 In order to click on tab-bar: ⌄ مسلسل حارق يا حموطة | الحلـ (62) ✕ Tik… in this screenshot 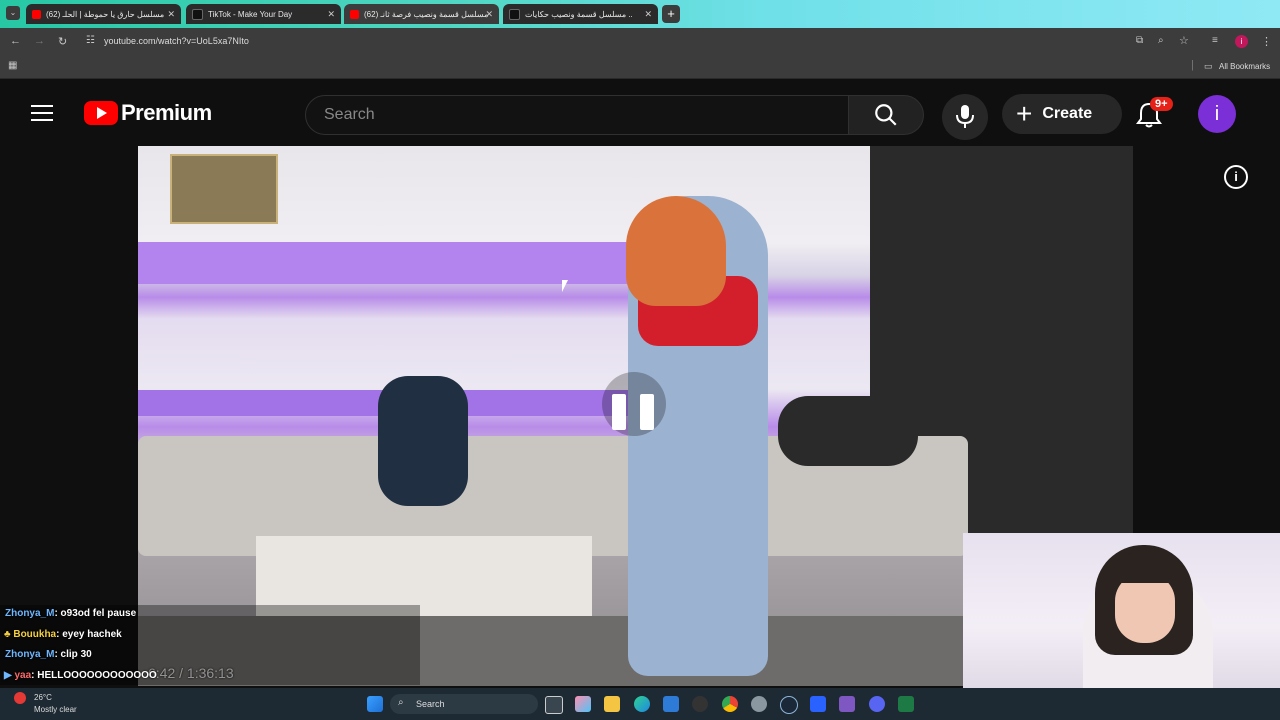, I will do `click(640, 14)`.